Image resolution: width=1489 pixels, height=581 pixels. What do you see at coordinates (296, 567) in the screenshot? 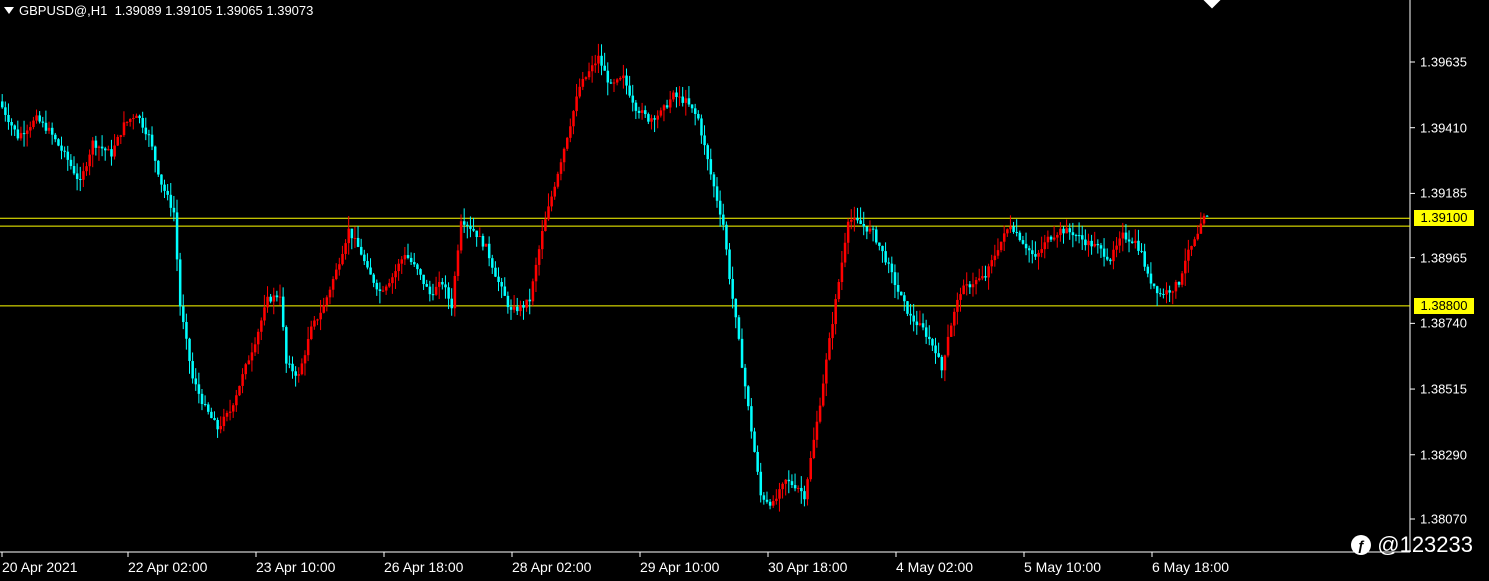
I see `x-tick-label: 23 Apr 10:00` at bounding box center [296, 567].